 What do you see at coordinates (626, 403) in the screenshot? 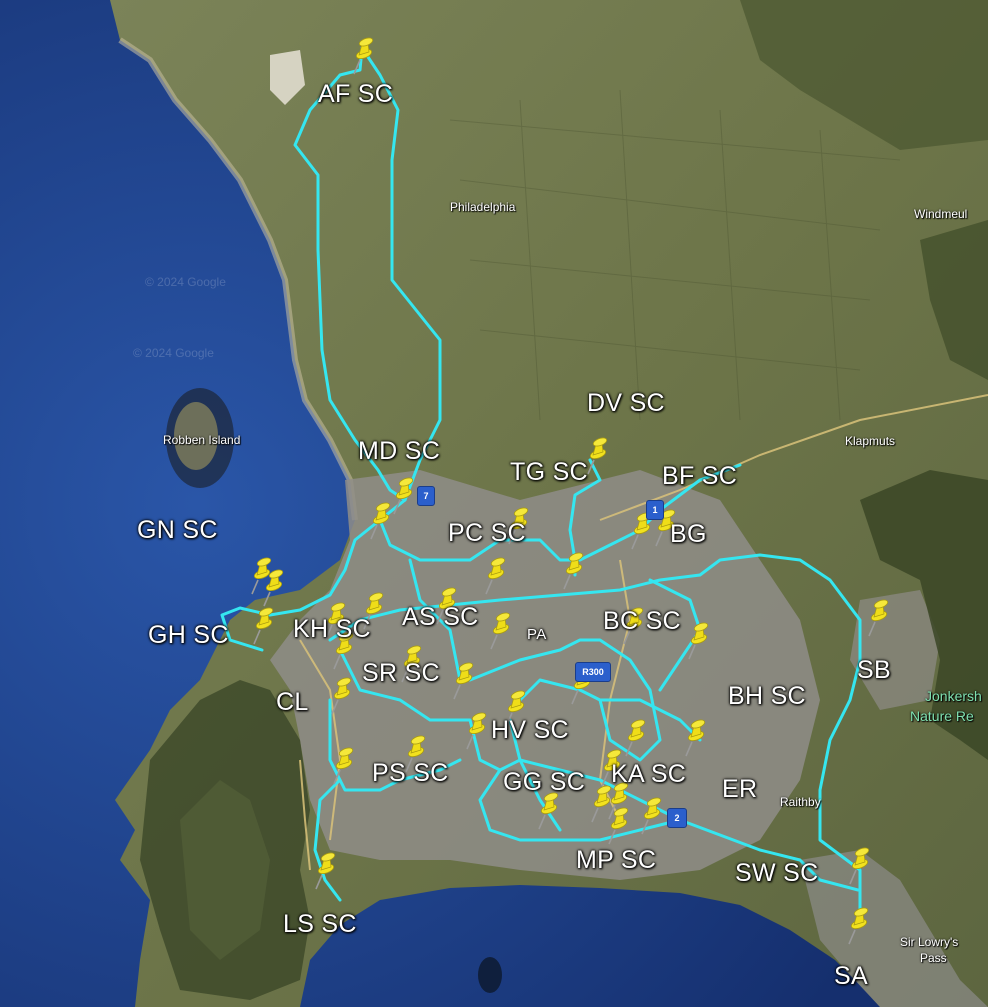
I see `label-dv: DV SC` at bounding box center [626, 403].